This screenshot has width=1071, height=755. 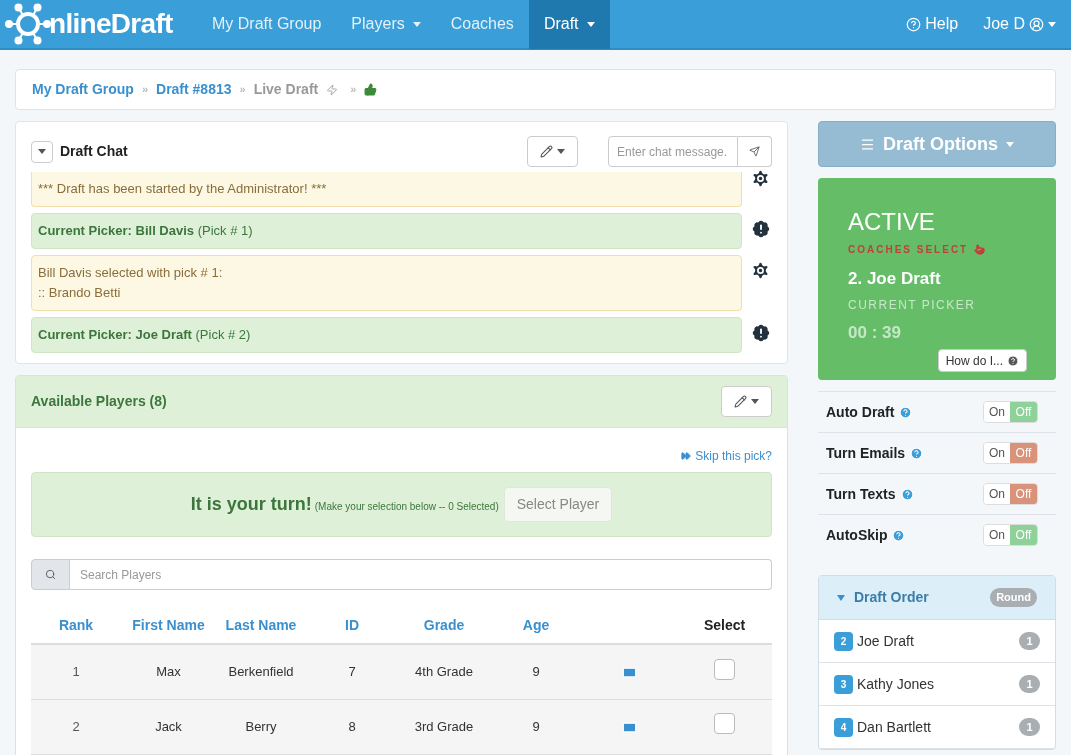 What do you see at coordinates (860, 412) in the screenshot?
I see `setting-label: Auto Draft` at bounding box center [860, 412].